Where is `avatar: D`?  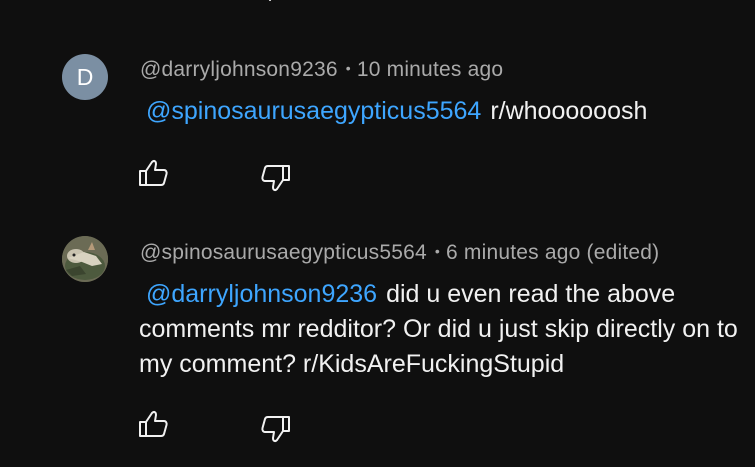
avatar: D is located at coordinates (85, 77).